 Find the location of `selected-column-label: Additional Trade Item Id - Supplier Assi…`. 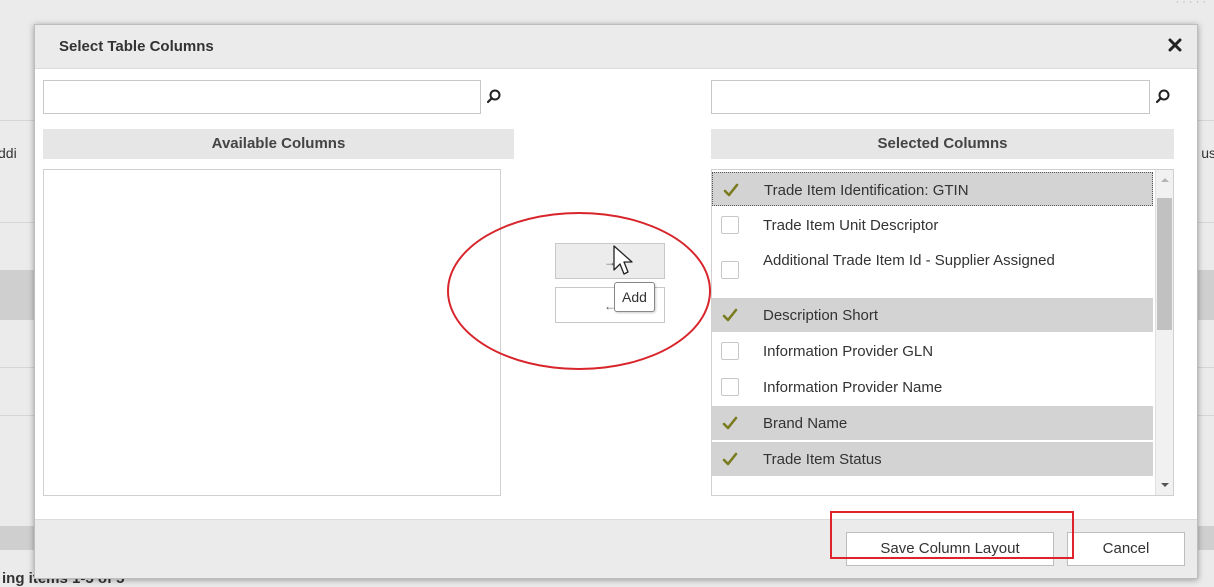

selected-column-label: Additional Trade Item Id - Supplier Assi… is located at coordinates (909, 260).